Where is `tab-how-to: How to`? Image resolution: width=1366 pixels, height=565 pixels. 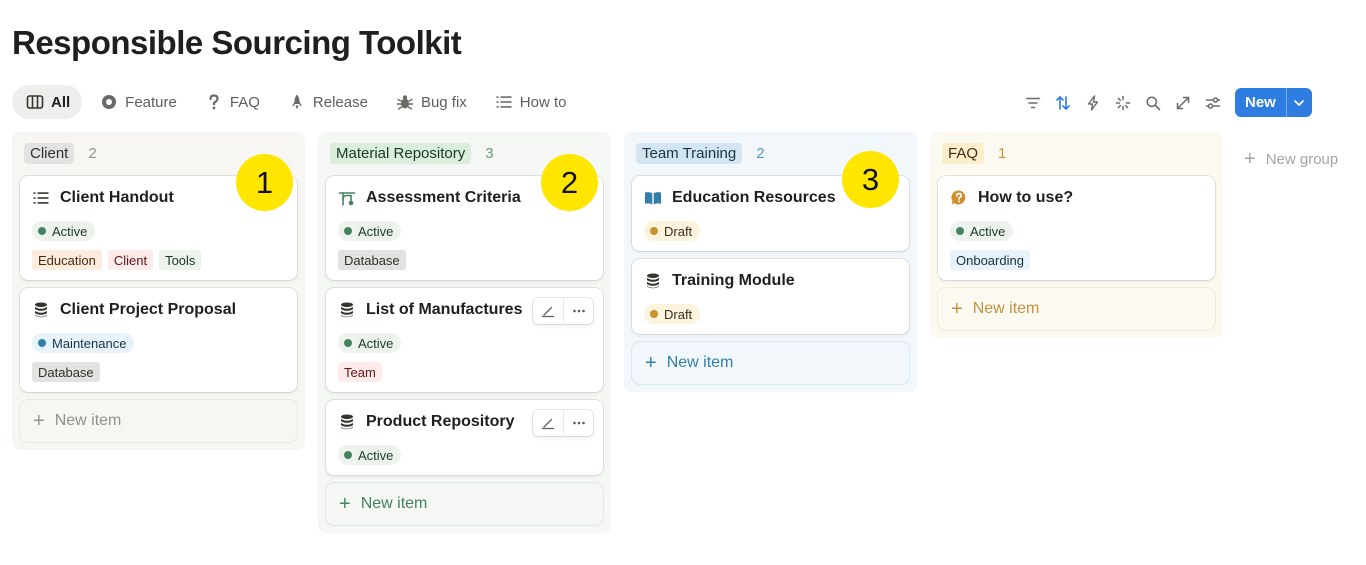
tab-how-to: How to is located at coordinates (531, 102).